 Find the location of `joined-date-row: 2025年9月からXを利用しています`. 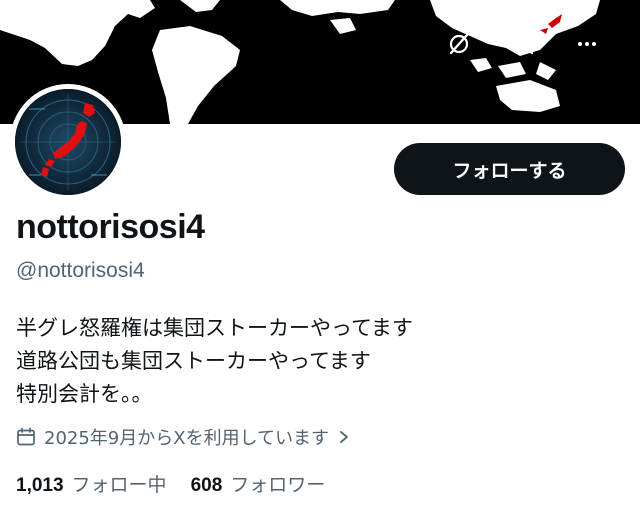

joined-date-row: 2025年9月からXを利用しています is located at coordinates (183, 437).